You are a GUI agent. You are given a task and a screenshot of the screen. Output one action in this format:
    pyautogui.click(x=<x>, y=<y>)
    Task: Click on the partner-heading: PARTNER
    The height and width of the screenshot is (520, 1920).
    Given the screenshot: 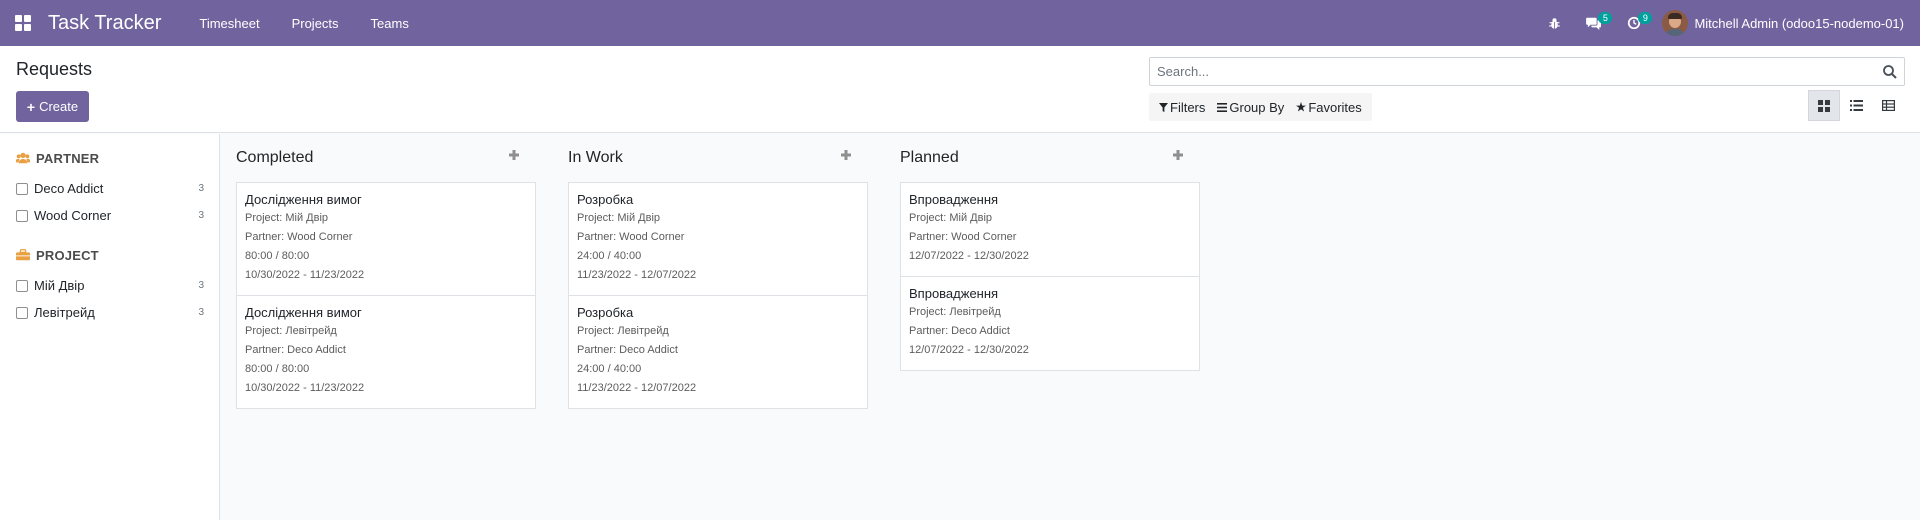 What is the action you would take?
    pyautogui.click(x=68, y=158)
    